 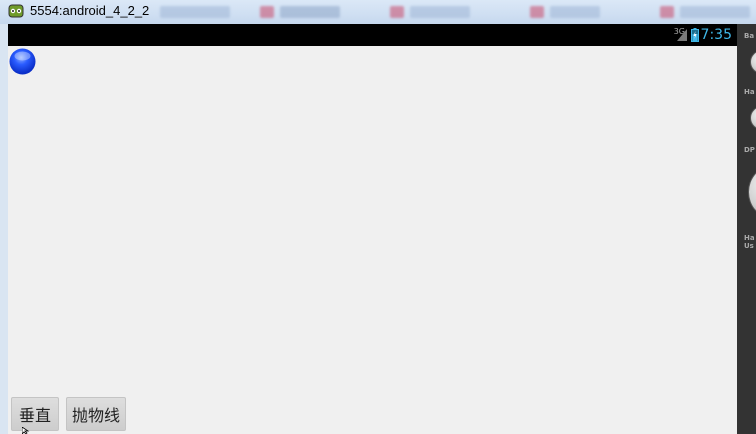 What do you see at coordinates (16, 11) in the screenshot?
I see `android-app-icon` at bounding box center [16, 11].